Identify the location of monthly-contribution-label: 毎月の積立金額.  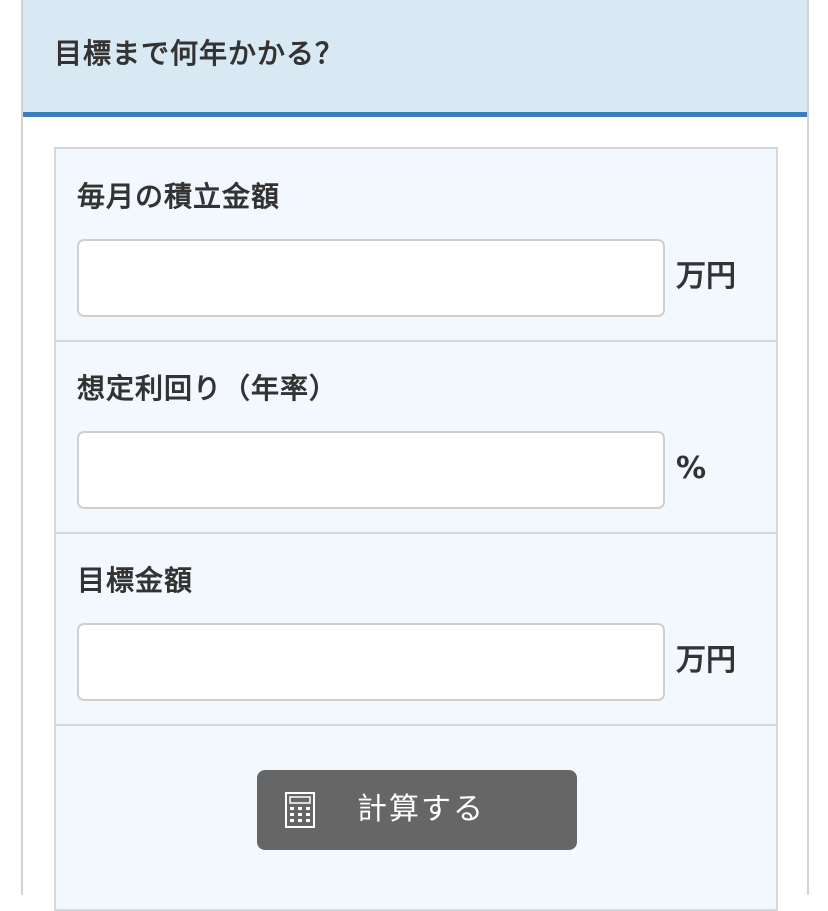
(179, 196).